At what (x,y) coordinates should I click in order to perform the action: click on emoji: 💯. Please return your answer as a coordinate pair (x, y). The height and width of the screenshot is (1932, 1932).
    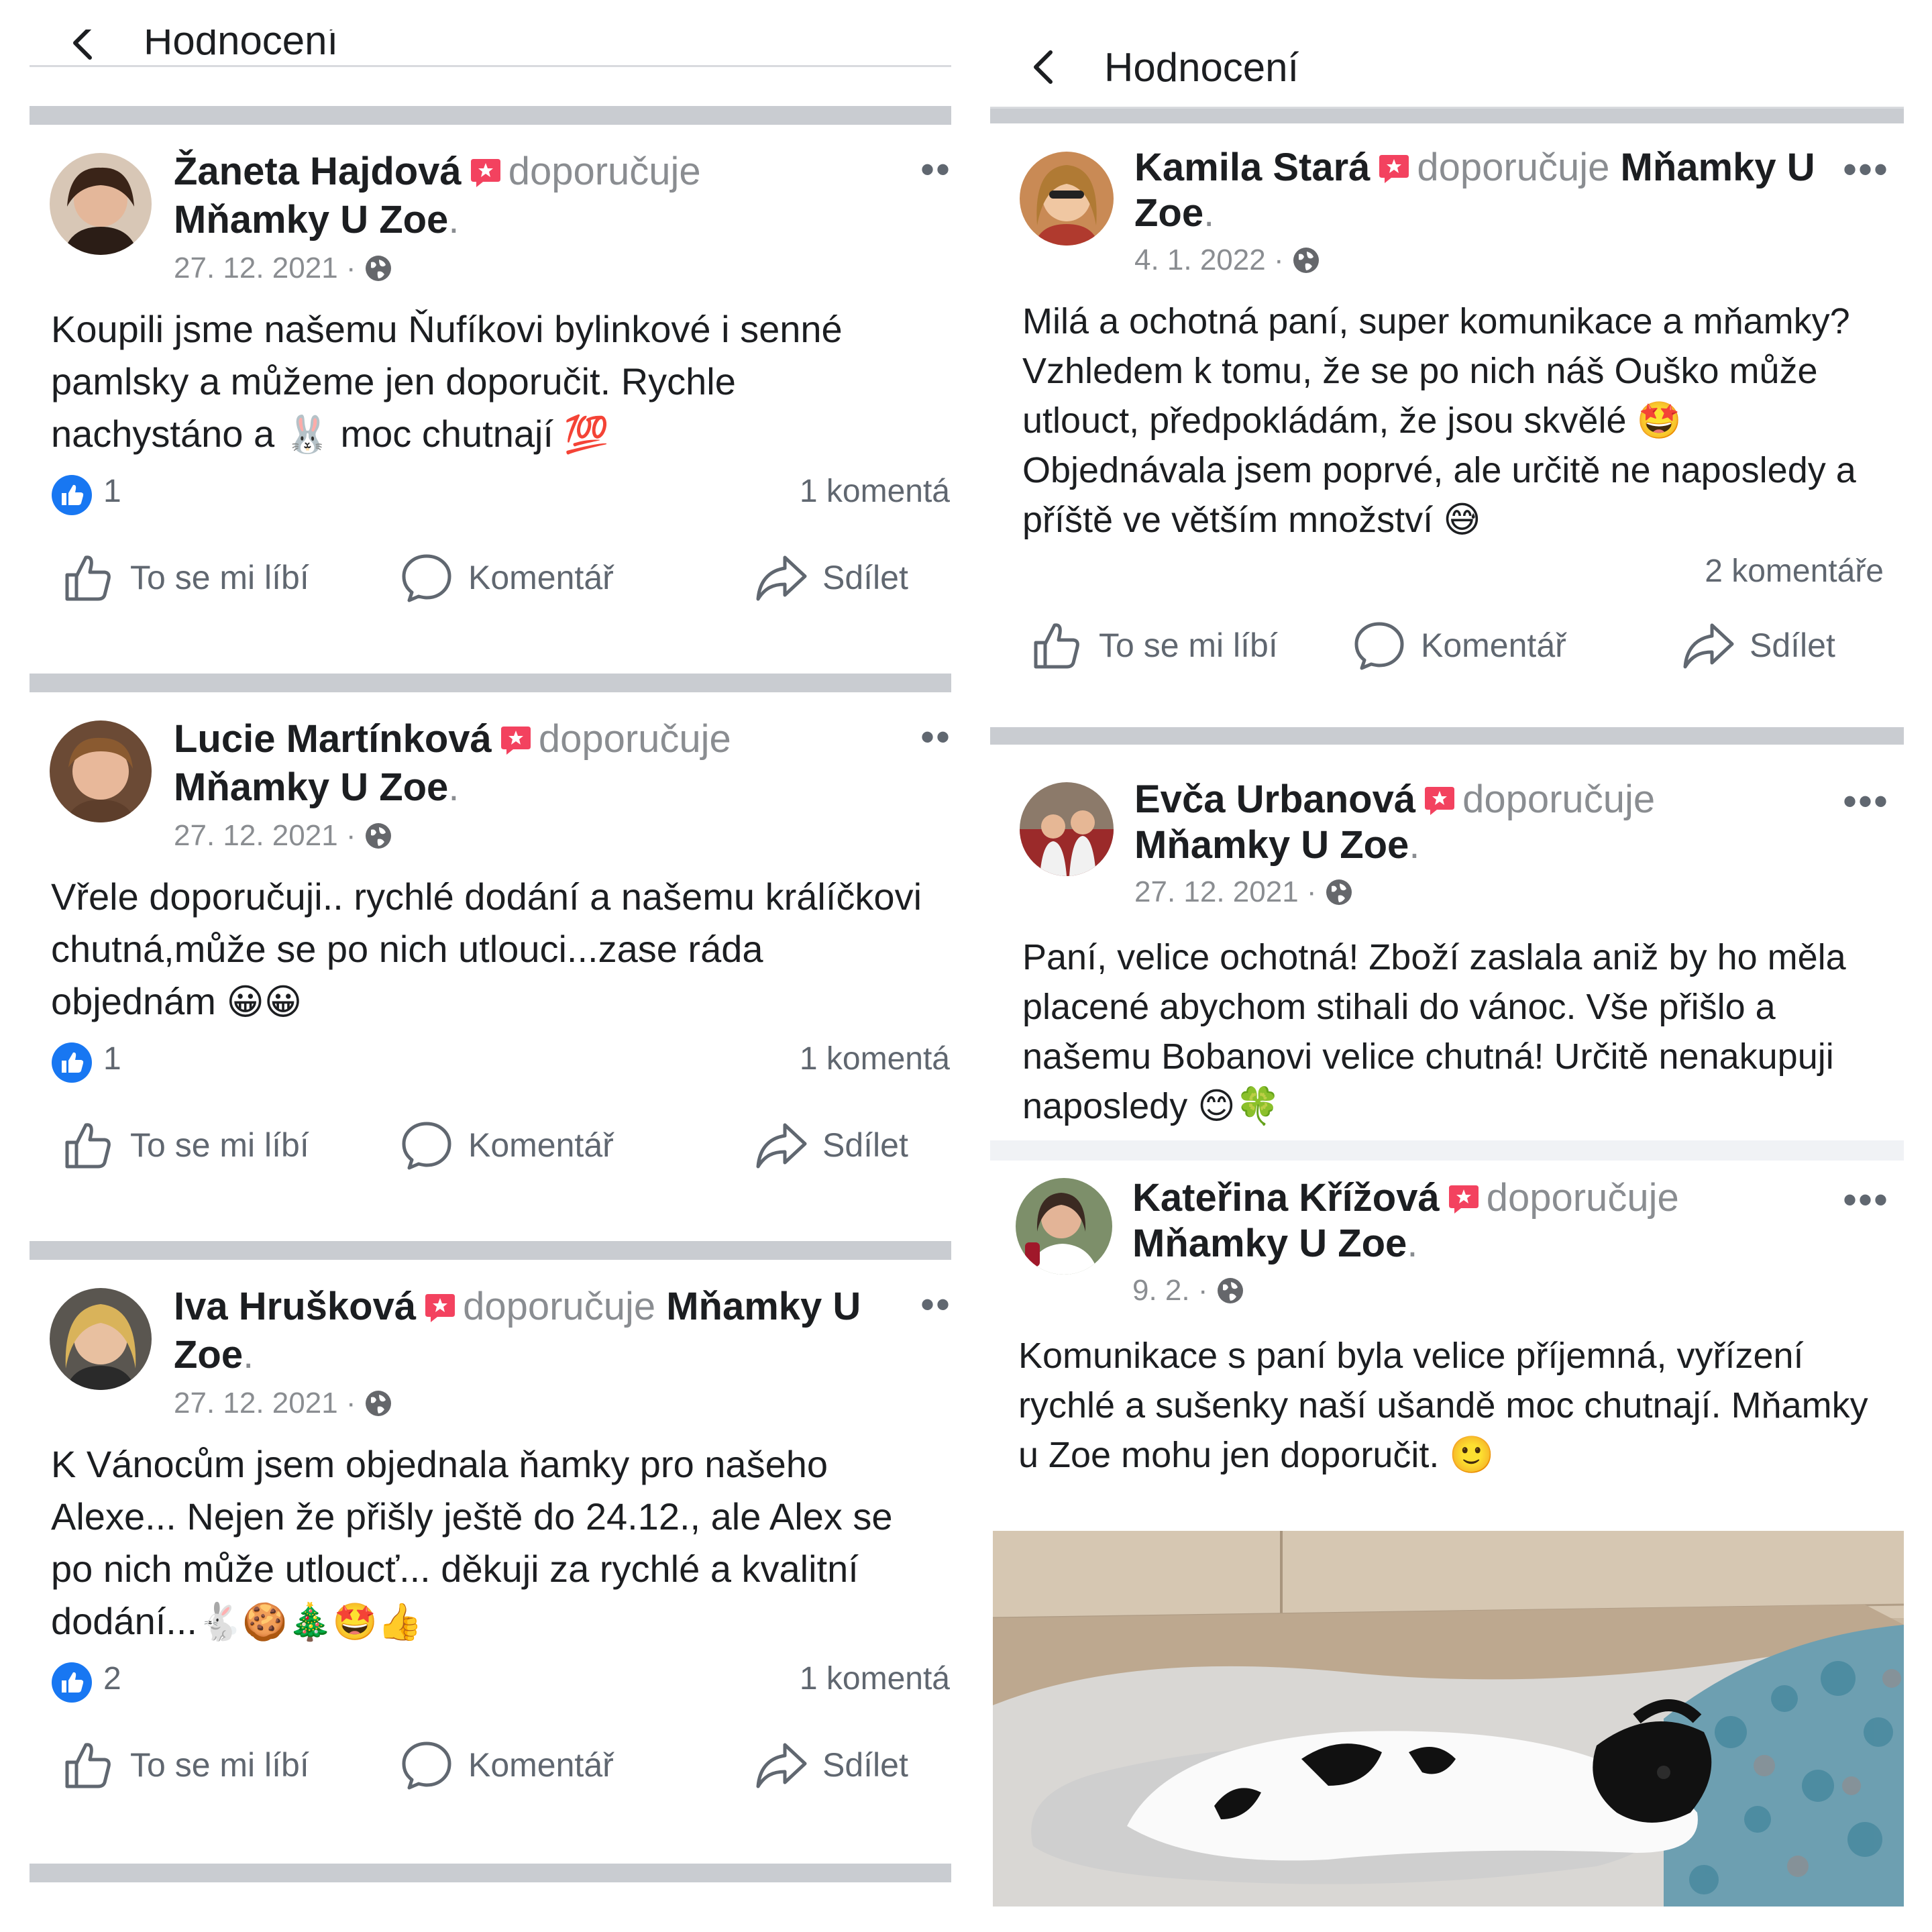
    Looking at the image, I should click on (586, 434).